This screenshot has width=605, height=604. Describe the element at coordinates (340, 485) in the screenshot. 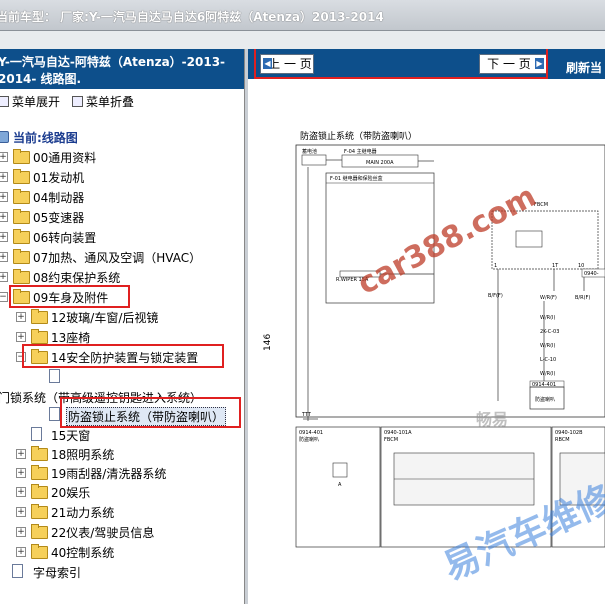

I see `connector-a-label: A` at that location.